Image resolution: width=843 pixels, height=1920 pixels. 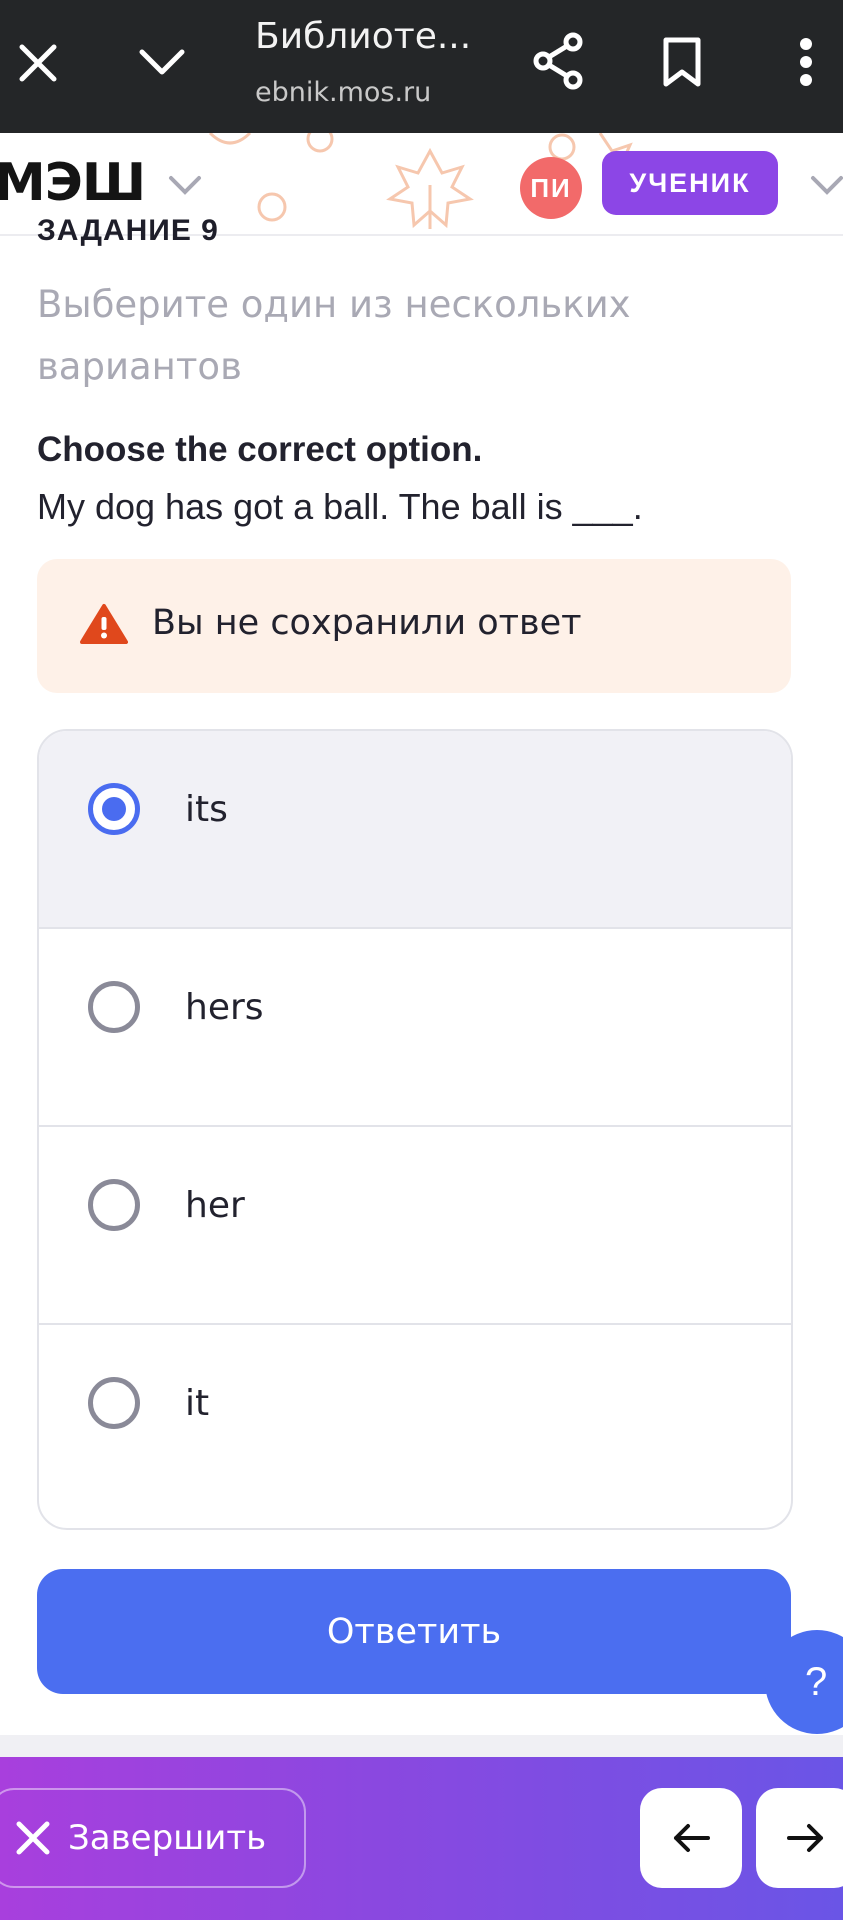 What do you see at coordinates (367, 623) in the screenshot?
I see `warning-text: Вы не сохранили ответ` at bounding box center [367, 623].